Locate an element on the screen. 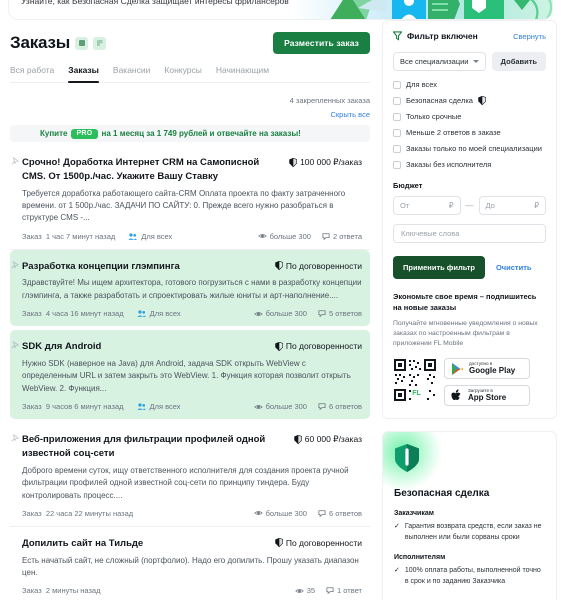  app-store-badge: Загрузите в App Store is located at coordinates (487, 396).